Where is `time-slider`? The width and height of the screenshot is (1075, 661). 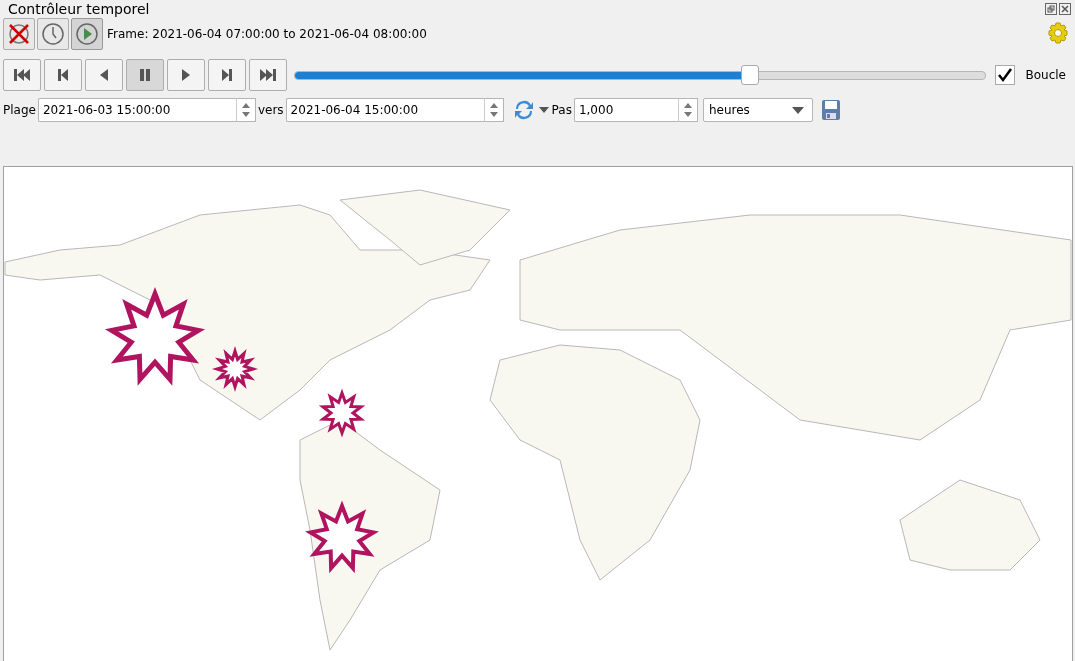
time-slider is located at coordinates (640, 75).